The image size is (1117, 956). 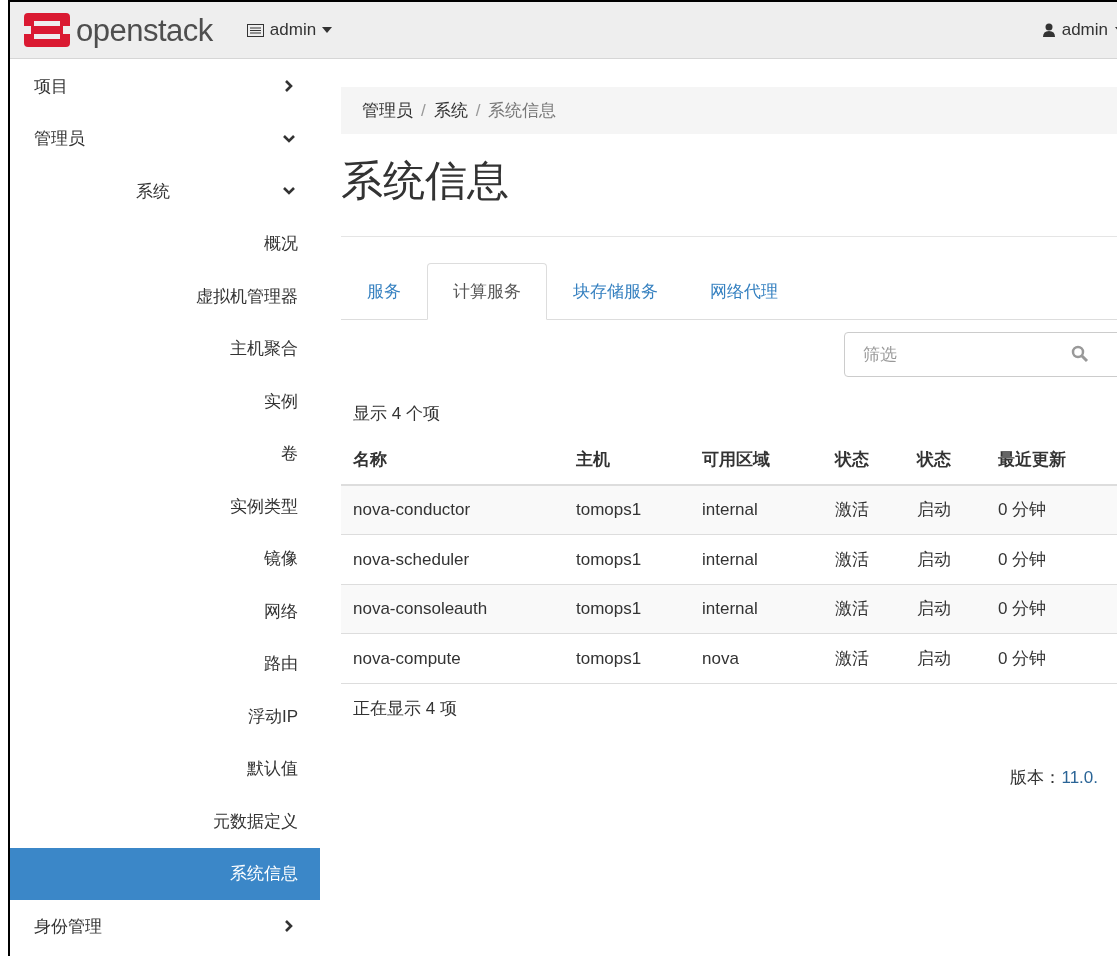 What do you see at coordinates (1079, 30) in the screenshot?
I see `user-menu: admin` at bounding box center [1079, 30].